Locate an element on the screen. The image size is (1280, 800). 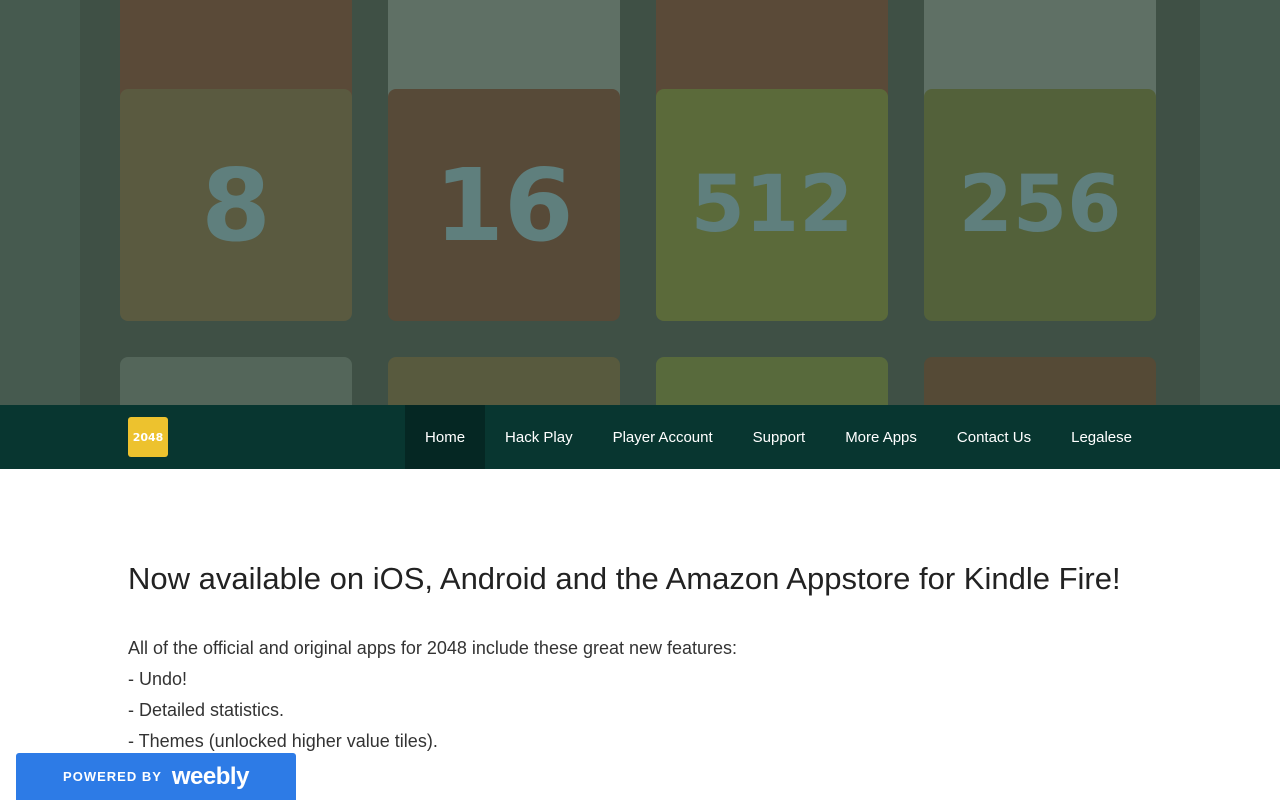
nav-item-support: Support is located at coordinates (779, 437).